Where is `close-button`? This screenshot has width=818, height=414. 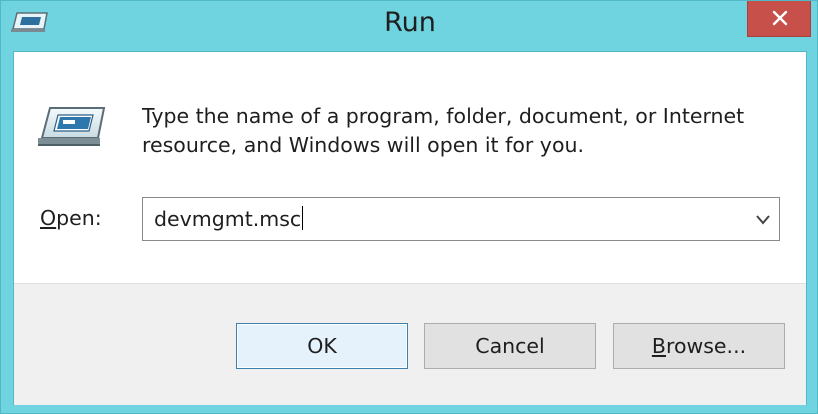
close-button is located at coordinates (779, 19).